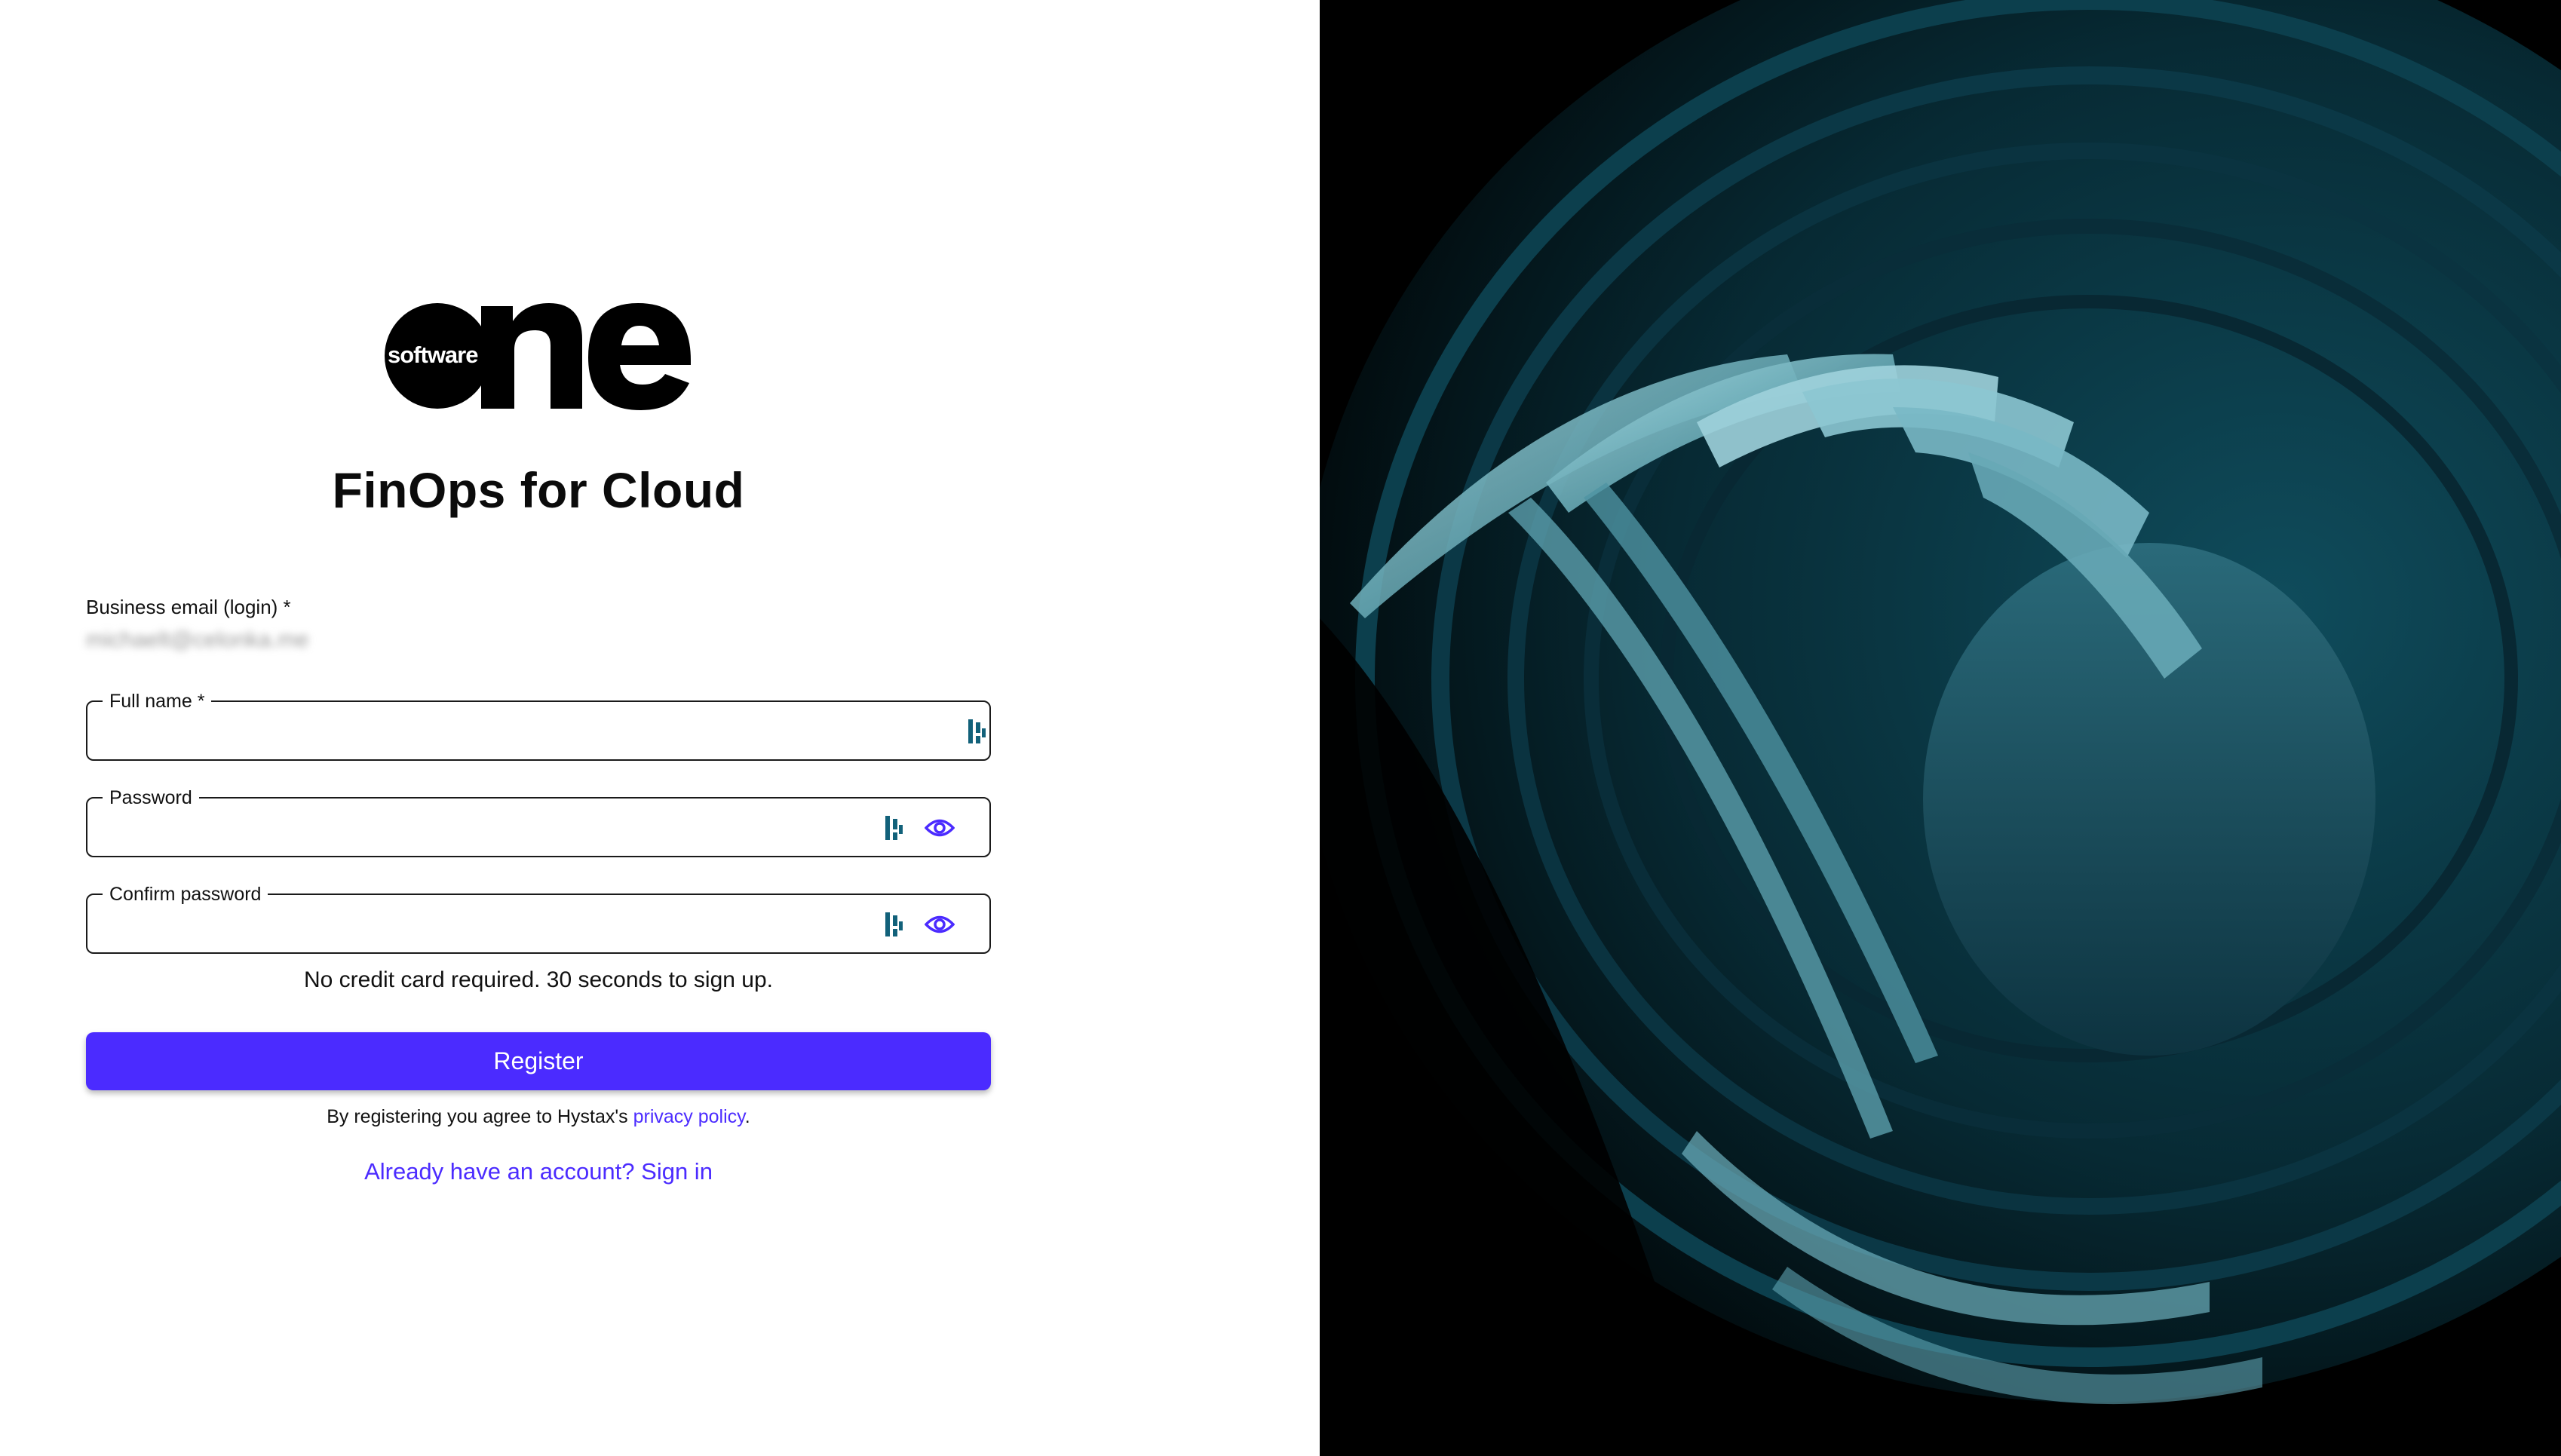  I want to click on agreement-suffix: ., so click(747, 1116).